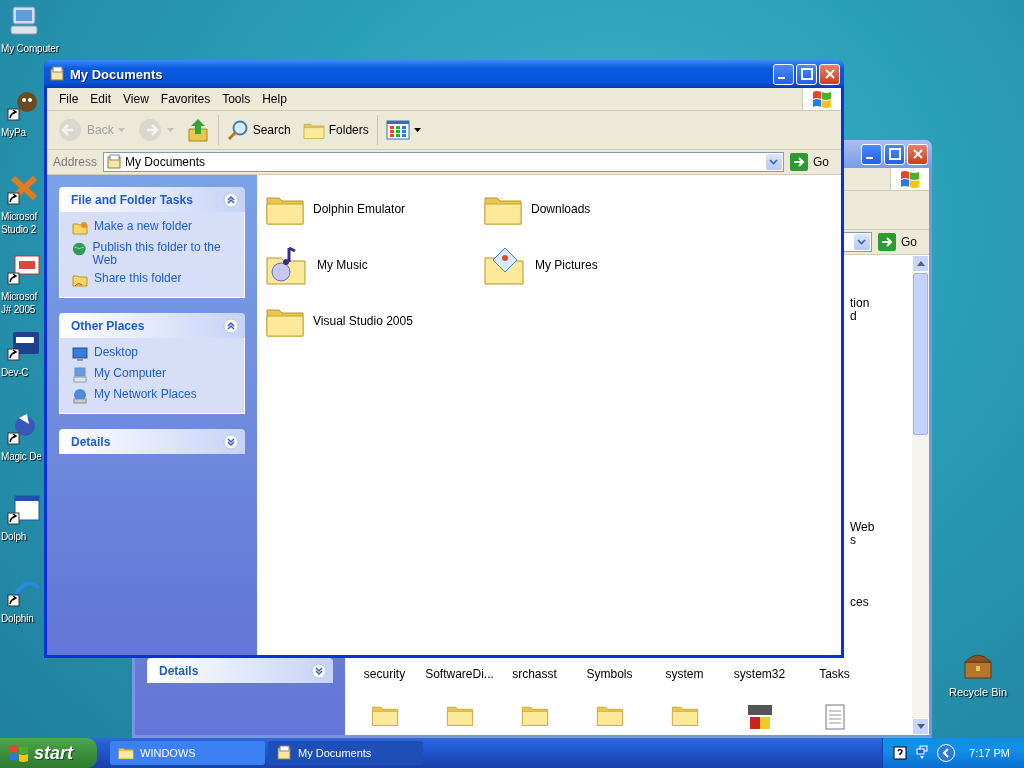 Image resolution: width=1024 pixels, height=768 pixels. I want to click on scroll-down-icon, so click(920, 726).